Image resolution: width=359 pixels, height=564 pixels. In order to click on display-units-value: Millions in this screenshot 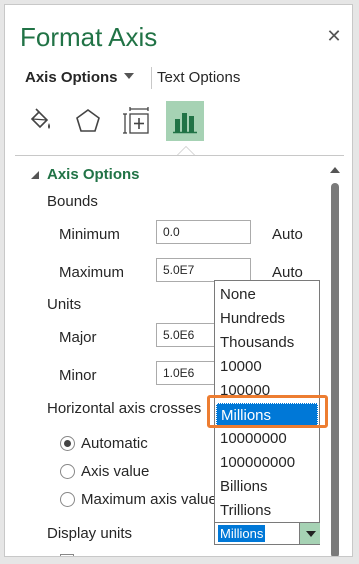, I will do `click(242, 533)`.